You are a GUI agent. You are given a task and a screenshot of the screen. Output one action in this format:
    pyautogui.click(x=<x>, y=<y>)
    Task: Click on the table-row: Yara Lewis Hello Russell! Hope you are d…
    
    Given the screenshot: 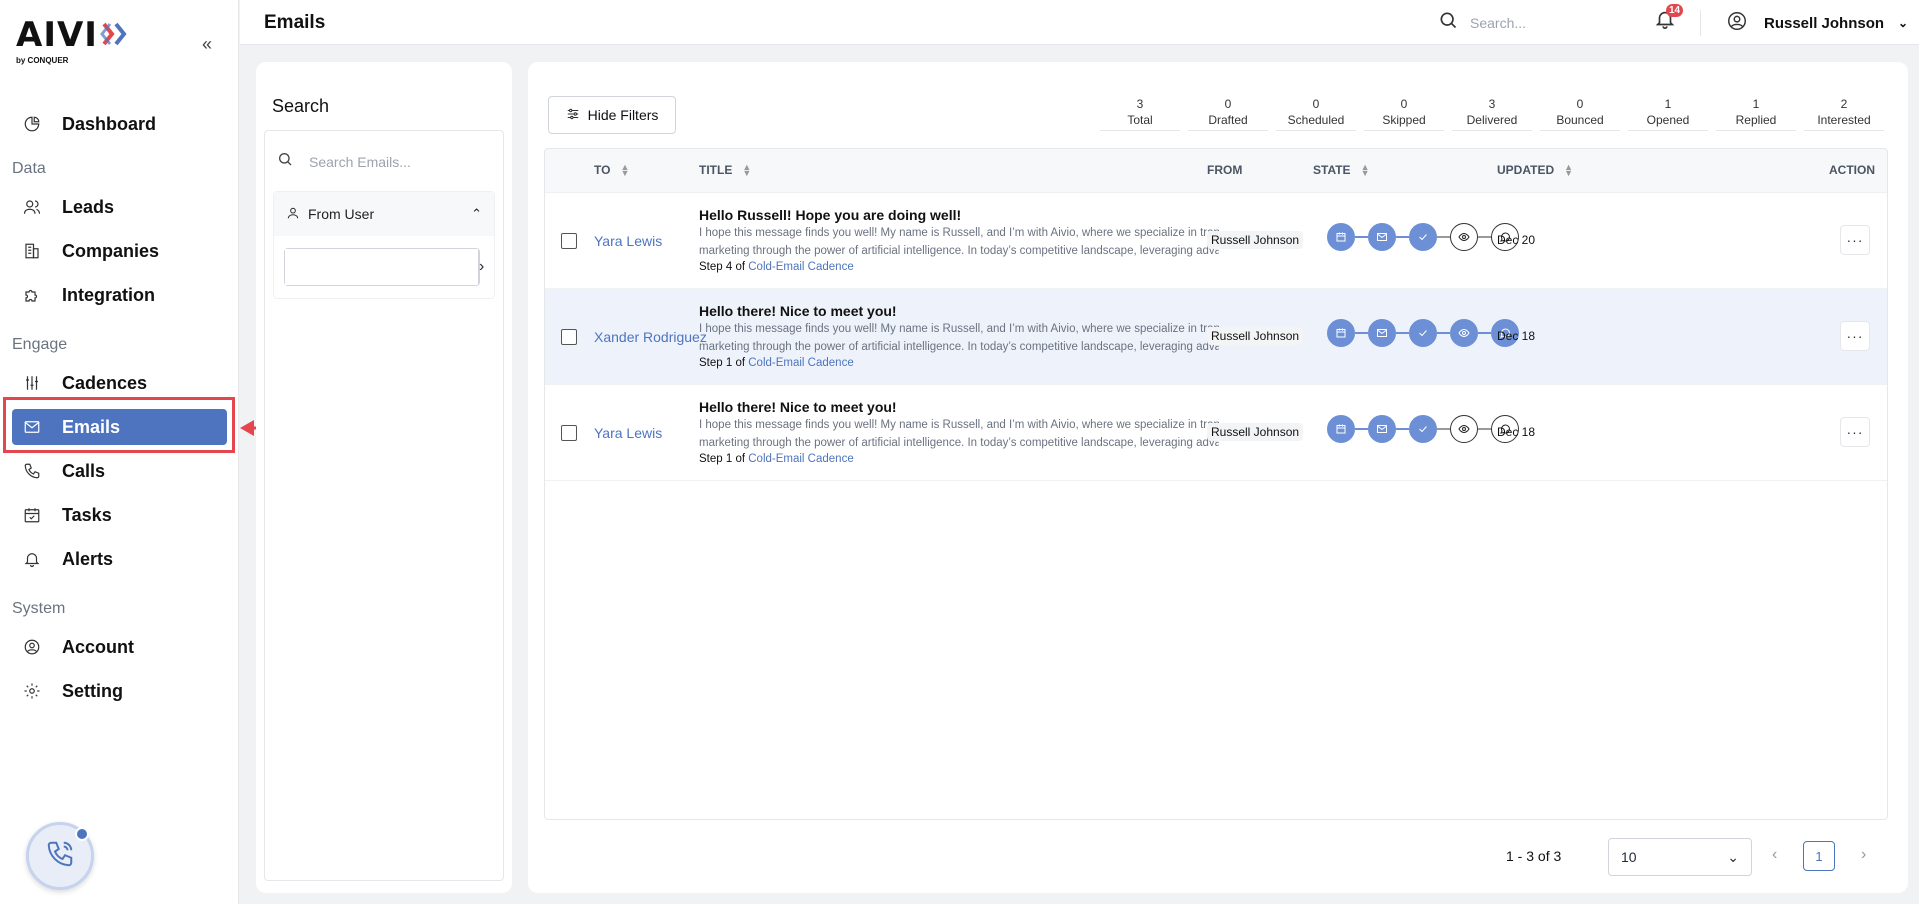 What is the action you would take?
    pyautogui.click(x=1216, y=241)
    